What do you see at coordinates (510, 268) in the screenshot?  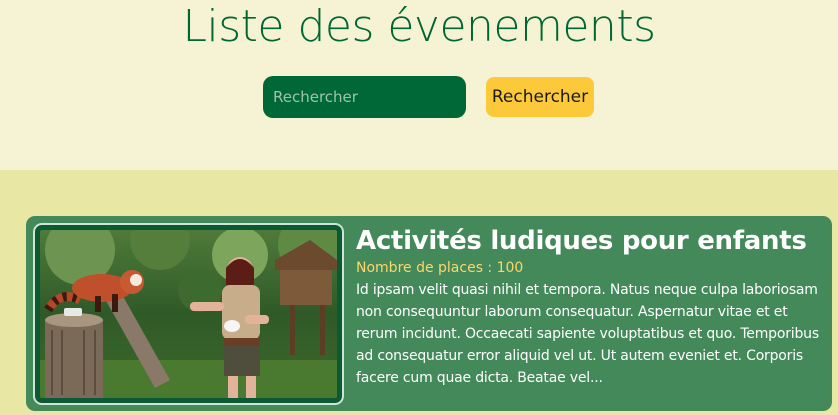 I see `places-value: 100` at bounding box center [510, 268].